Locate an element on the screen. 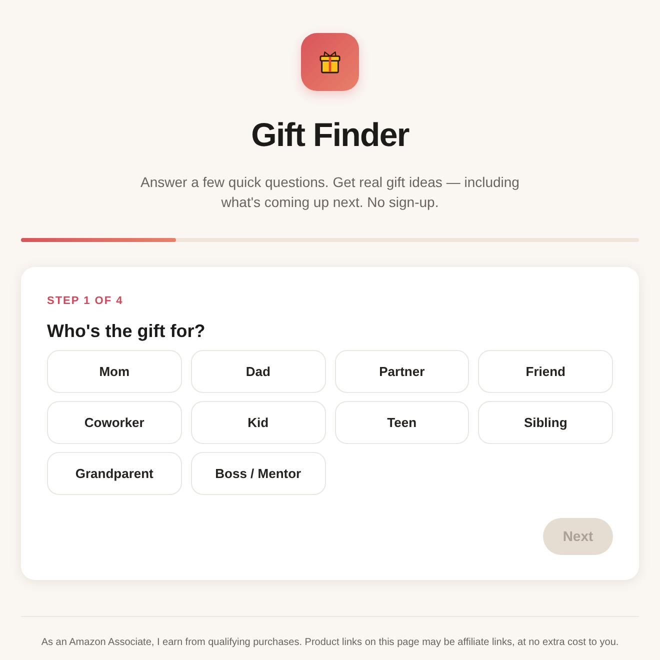 The height and width of the screenshot is (660, 660). option-button: Grandparent is located at coordinates (114, 473).